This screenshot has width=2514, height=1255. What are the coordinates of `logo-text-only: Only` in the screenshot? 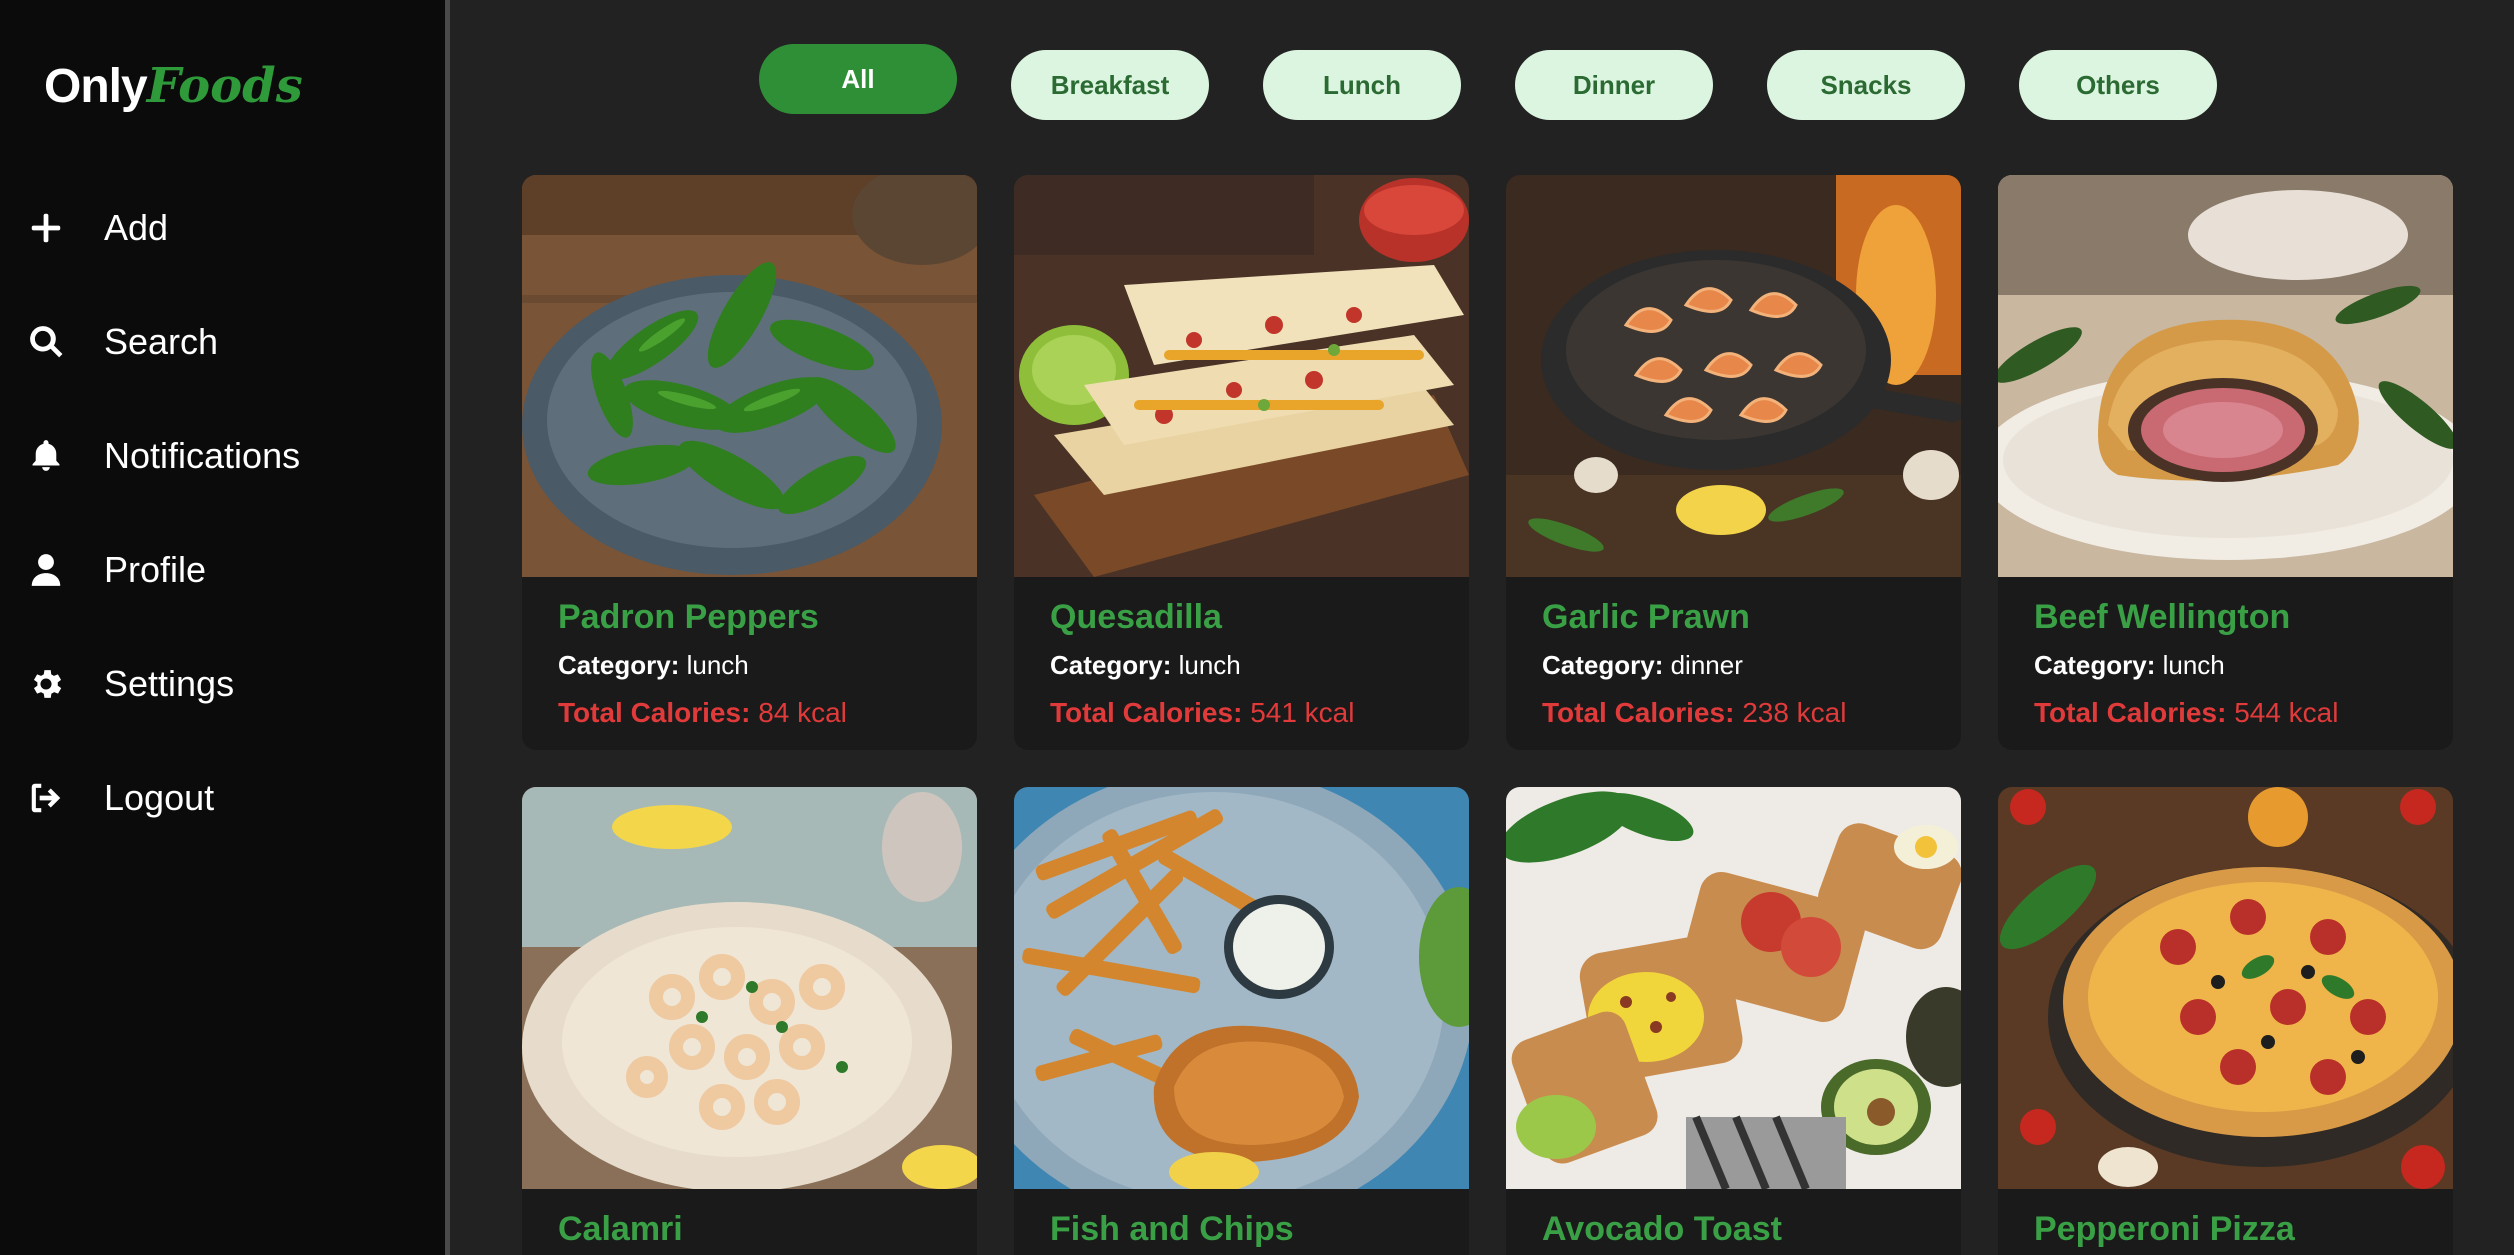 It's located at (96, 86).